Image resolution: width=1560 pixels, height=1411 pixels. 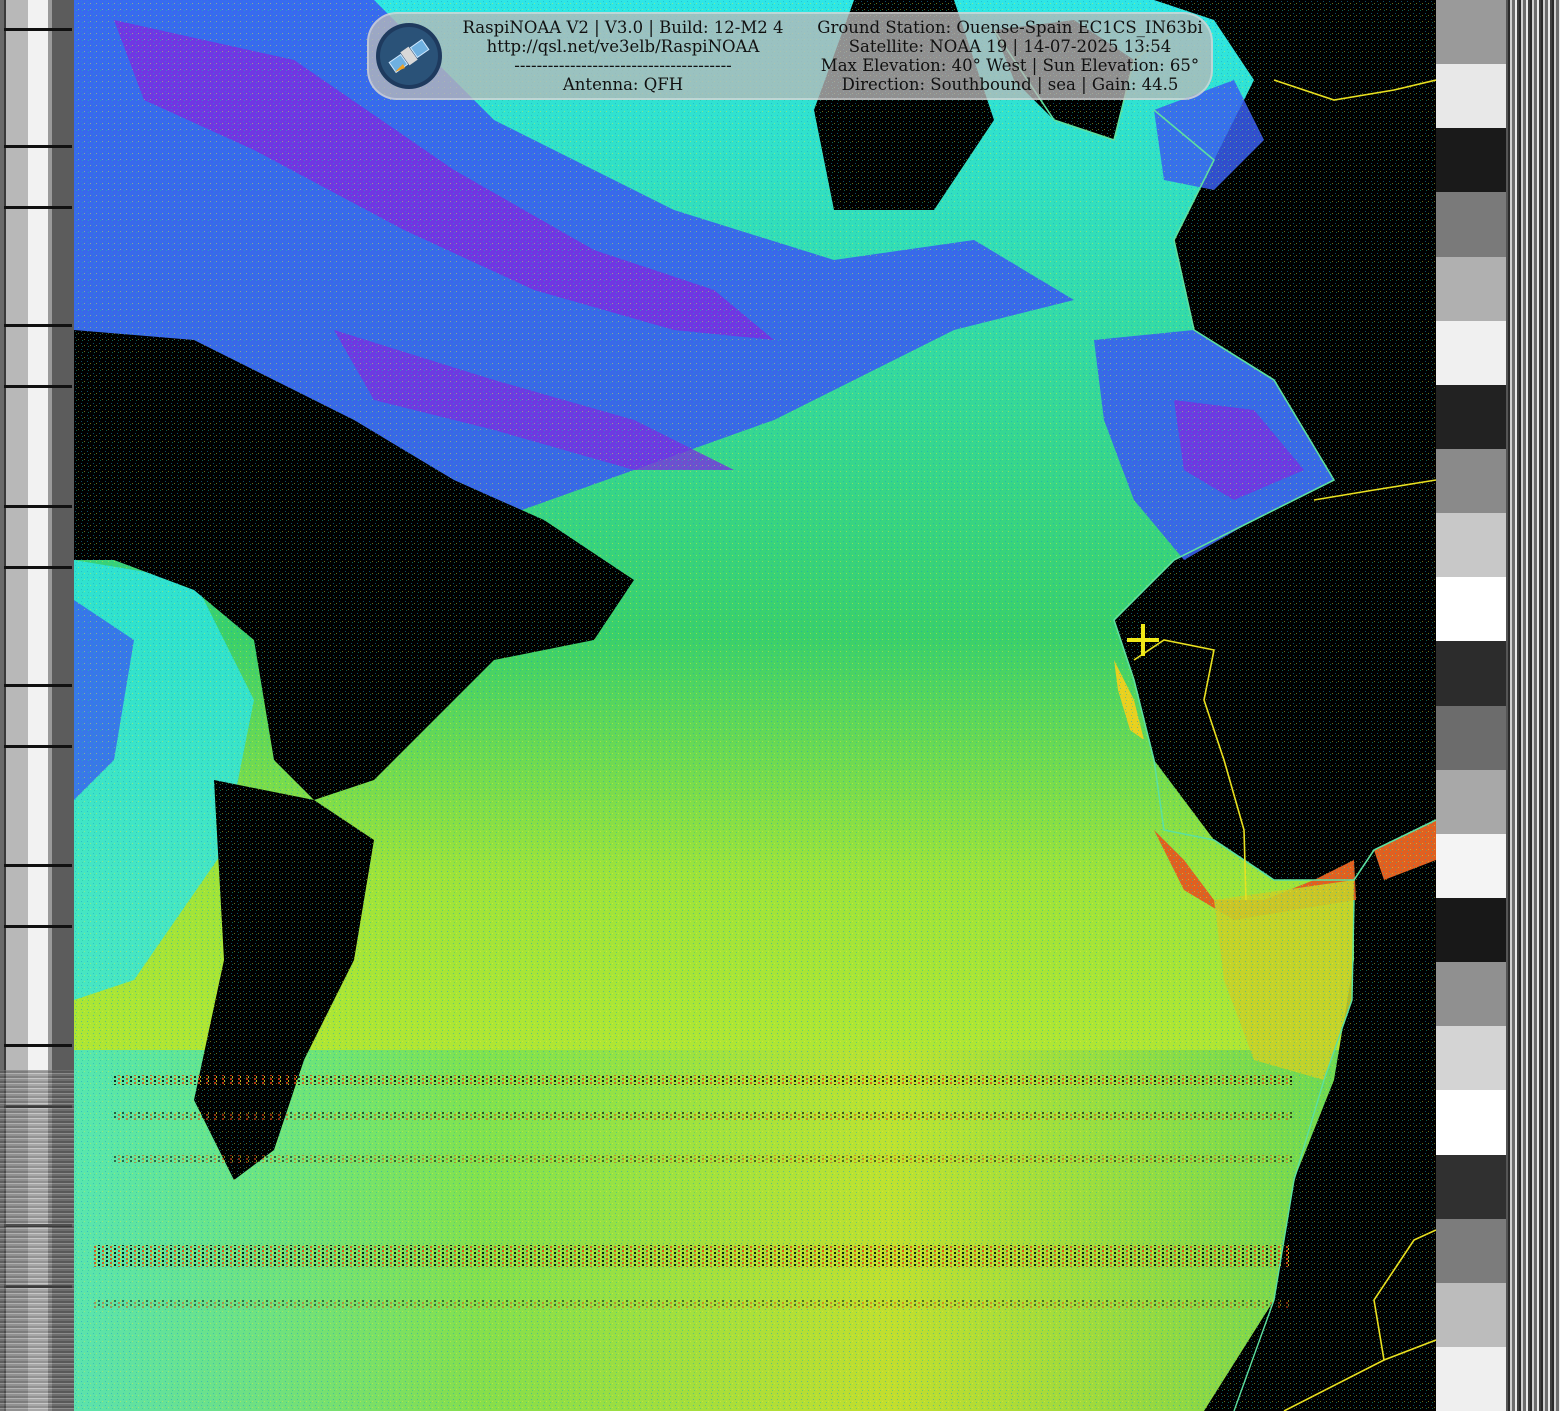 I want to click on antenna-text: Antenna: QFH, so click(x=623, y=84).